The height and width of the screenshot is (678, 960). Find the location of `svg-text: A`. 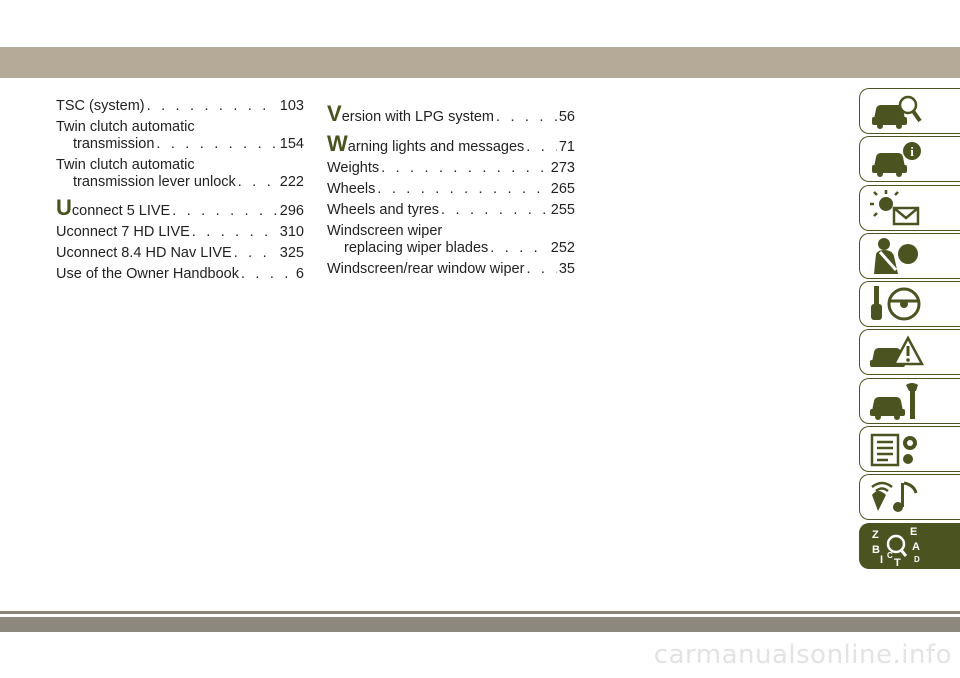

svg-text: A is located at coordinates (916, 547).